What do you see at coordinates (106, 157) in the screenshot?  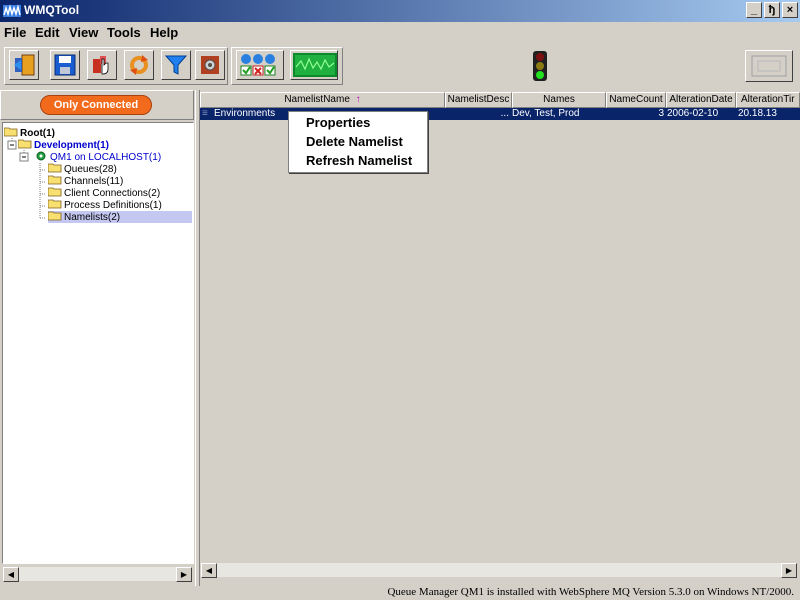 I see `tree-queue-manager-label: QM1 on LOCALHOST(1)` at bounding box center [106, 157].